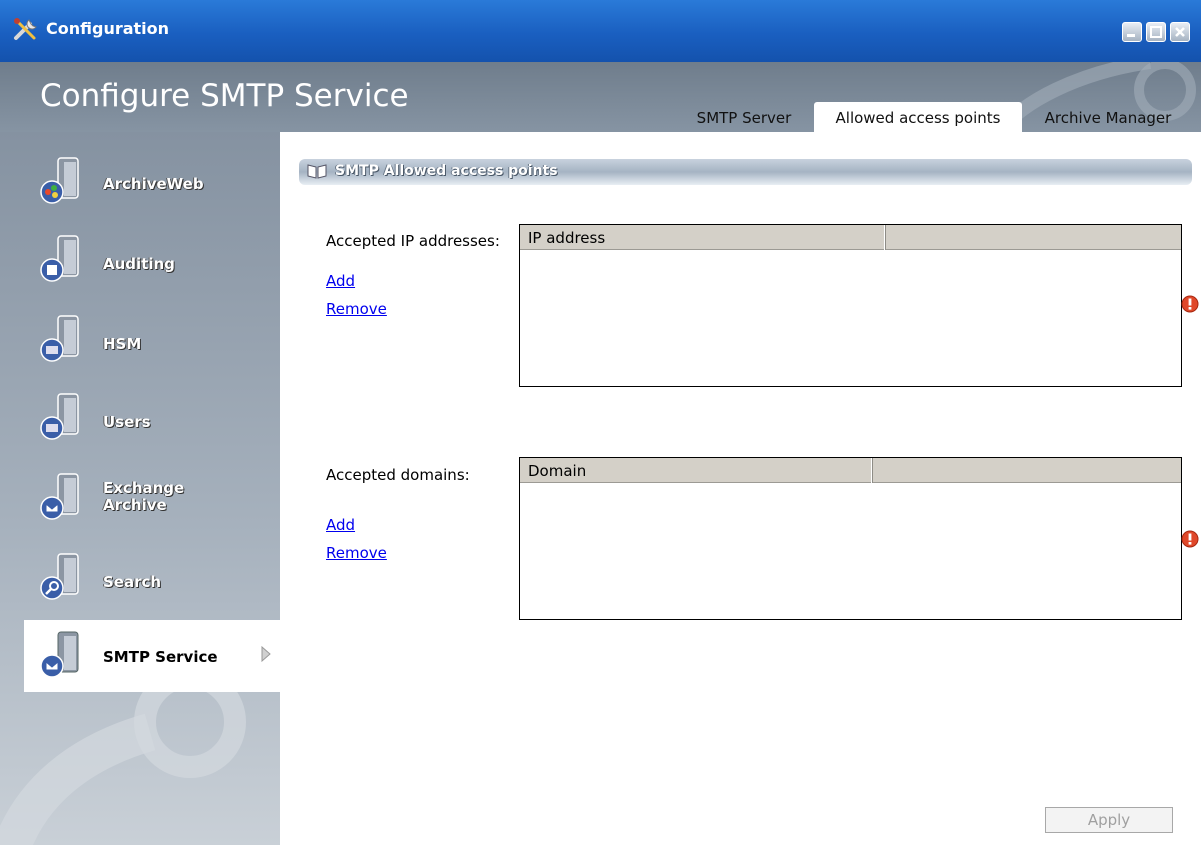  I want to click on search-icon, so click(59, 576).